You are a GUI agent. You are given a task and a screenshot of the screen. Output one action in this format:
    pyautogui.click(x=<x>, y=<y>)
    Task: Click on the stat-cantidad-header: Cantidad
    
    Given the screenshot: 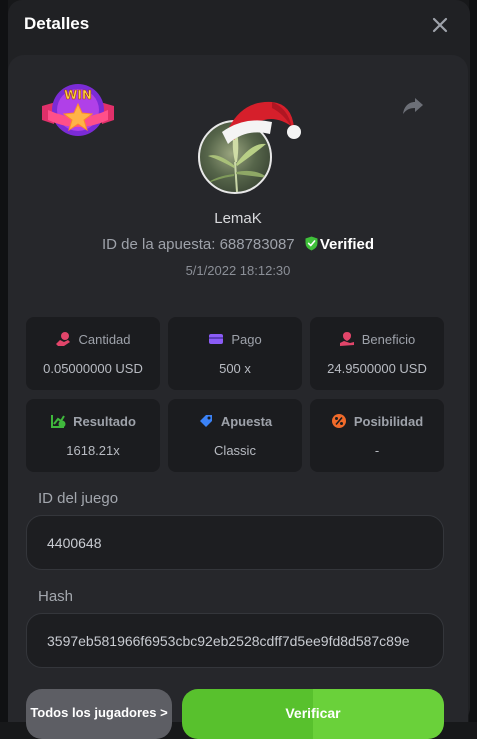 What is the action you would take?
    pyautogui.click(x=93, y=339)
    